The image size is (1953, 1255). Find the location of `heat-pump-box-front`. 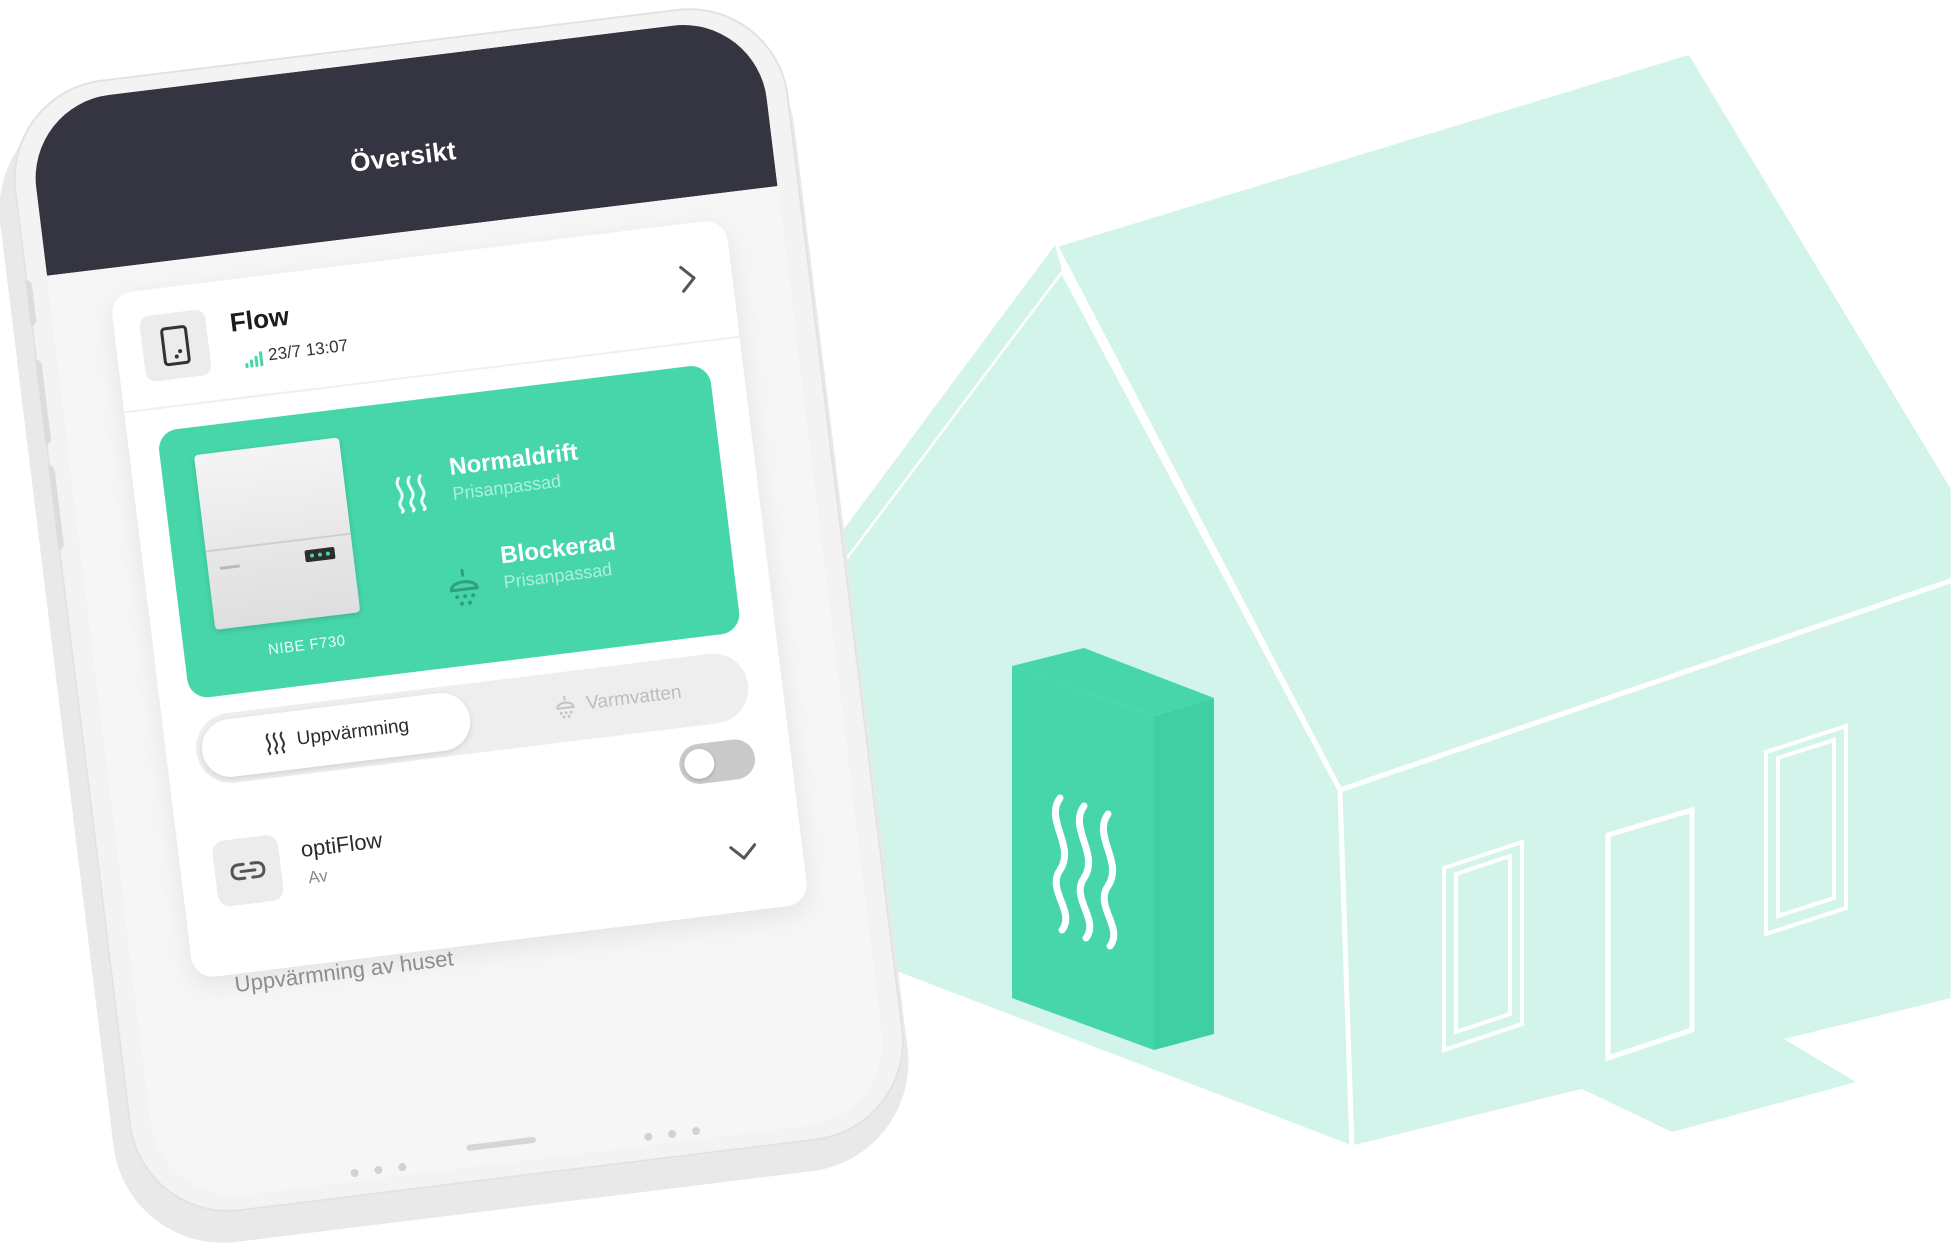

heat-pump-box-front is located at coordinates (1083, 858).